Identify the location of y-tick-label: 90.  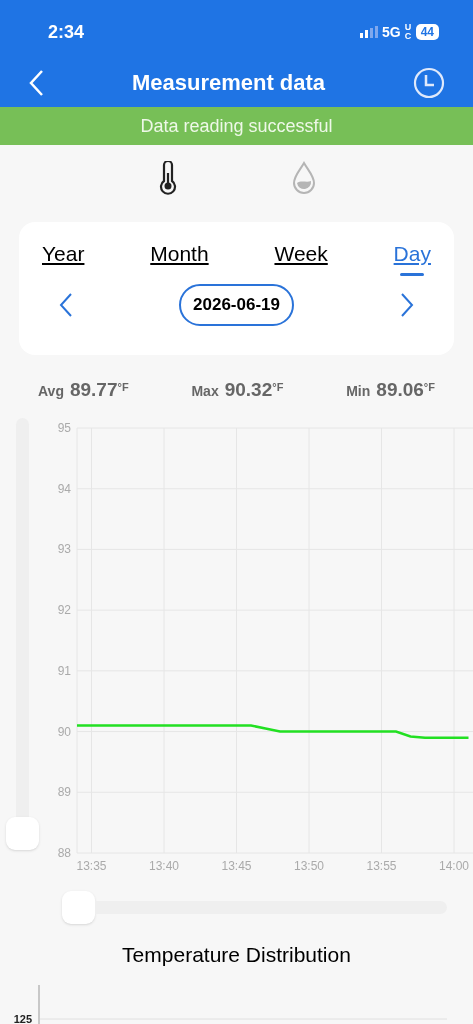
(64, 731).